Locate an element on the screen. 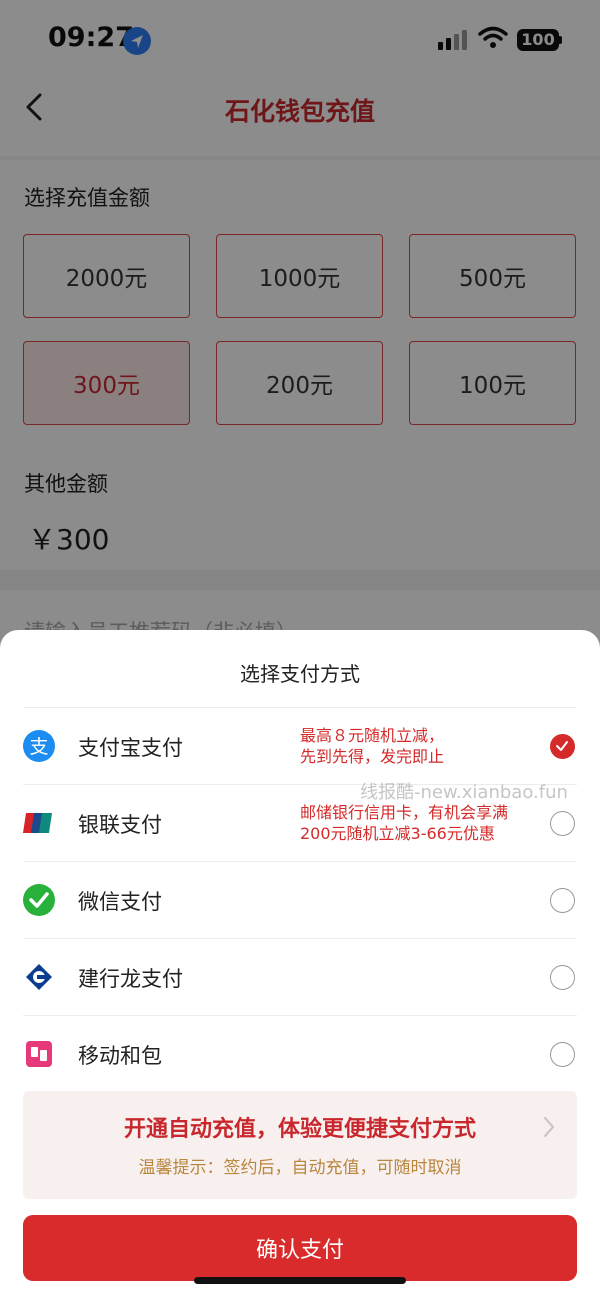  radio-selected is located at coordinates (562, 746).